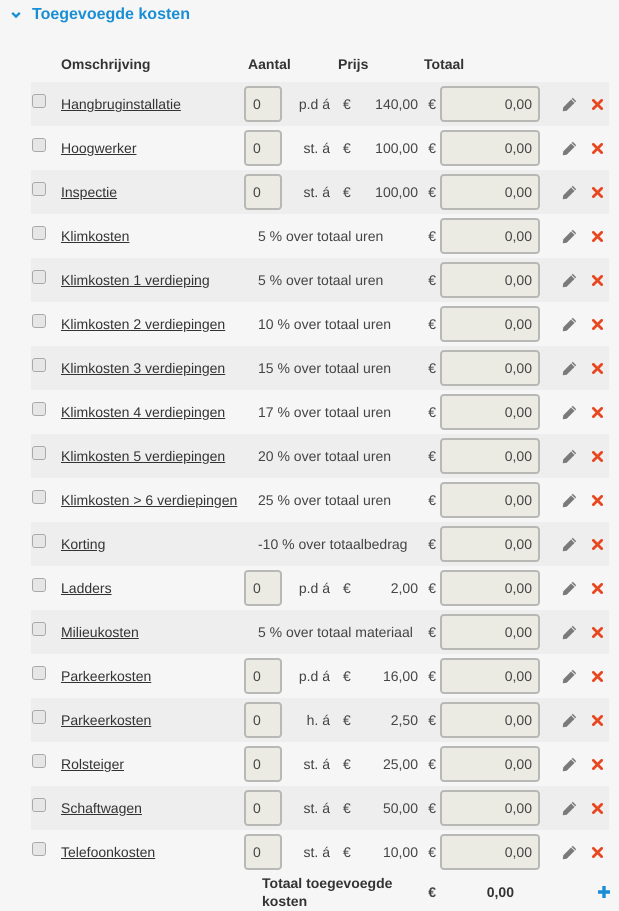 This screenshot has height=911, width=619. Describe the element at coordinates (143, 412) in the screenshot. I see `item-link: Klimkosten 4 verdiepingen` at that location.